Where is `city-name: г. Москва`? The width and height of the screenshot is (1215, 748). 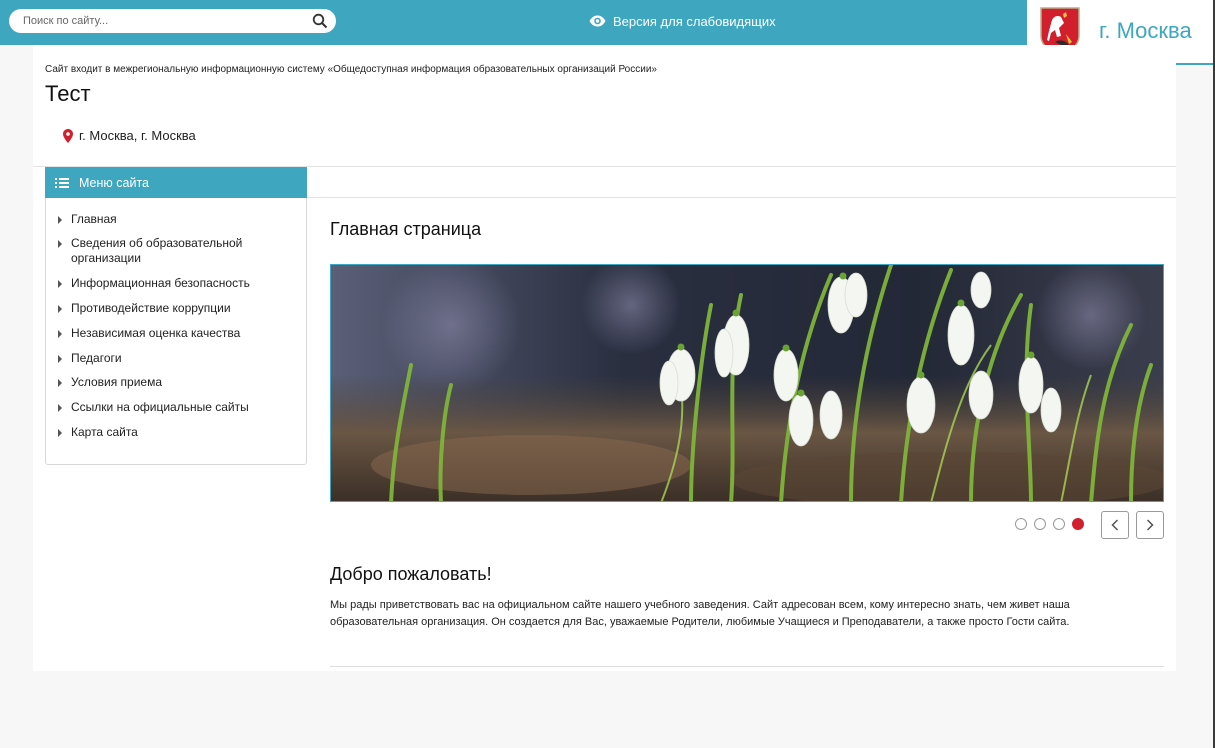
city-name: г. Москва is located at coordinates (1145, 30).